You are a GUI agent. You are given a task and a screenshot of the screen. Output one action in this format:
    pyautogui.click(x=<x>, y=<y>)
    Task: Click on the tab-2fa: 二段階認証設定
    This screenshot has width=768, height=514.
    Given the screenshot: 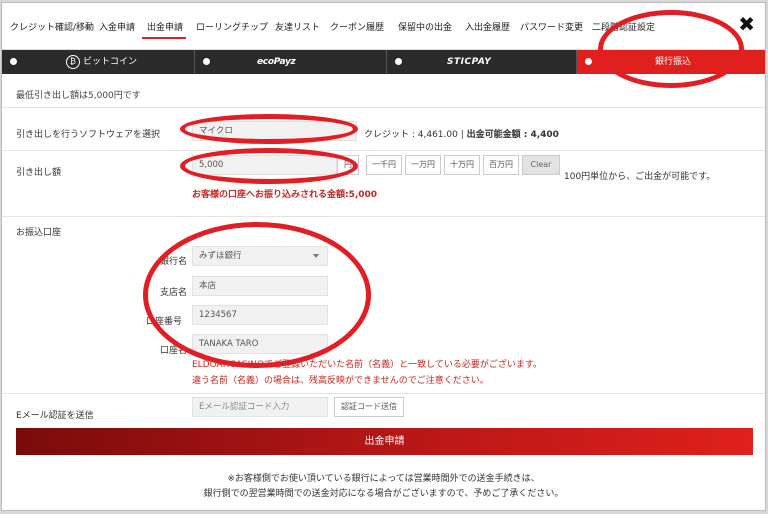 What is the action you would take?
    pyautogui.click(x=623, y=26)
    